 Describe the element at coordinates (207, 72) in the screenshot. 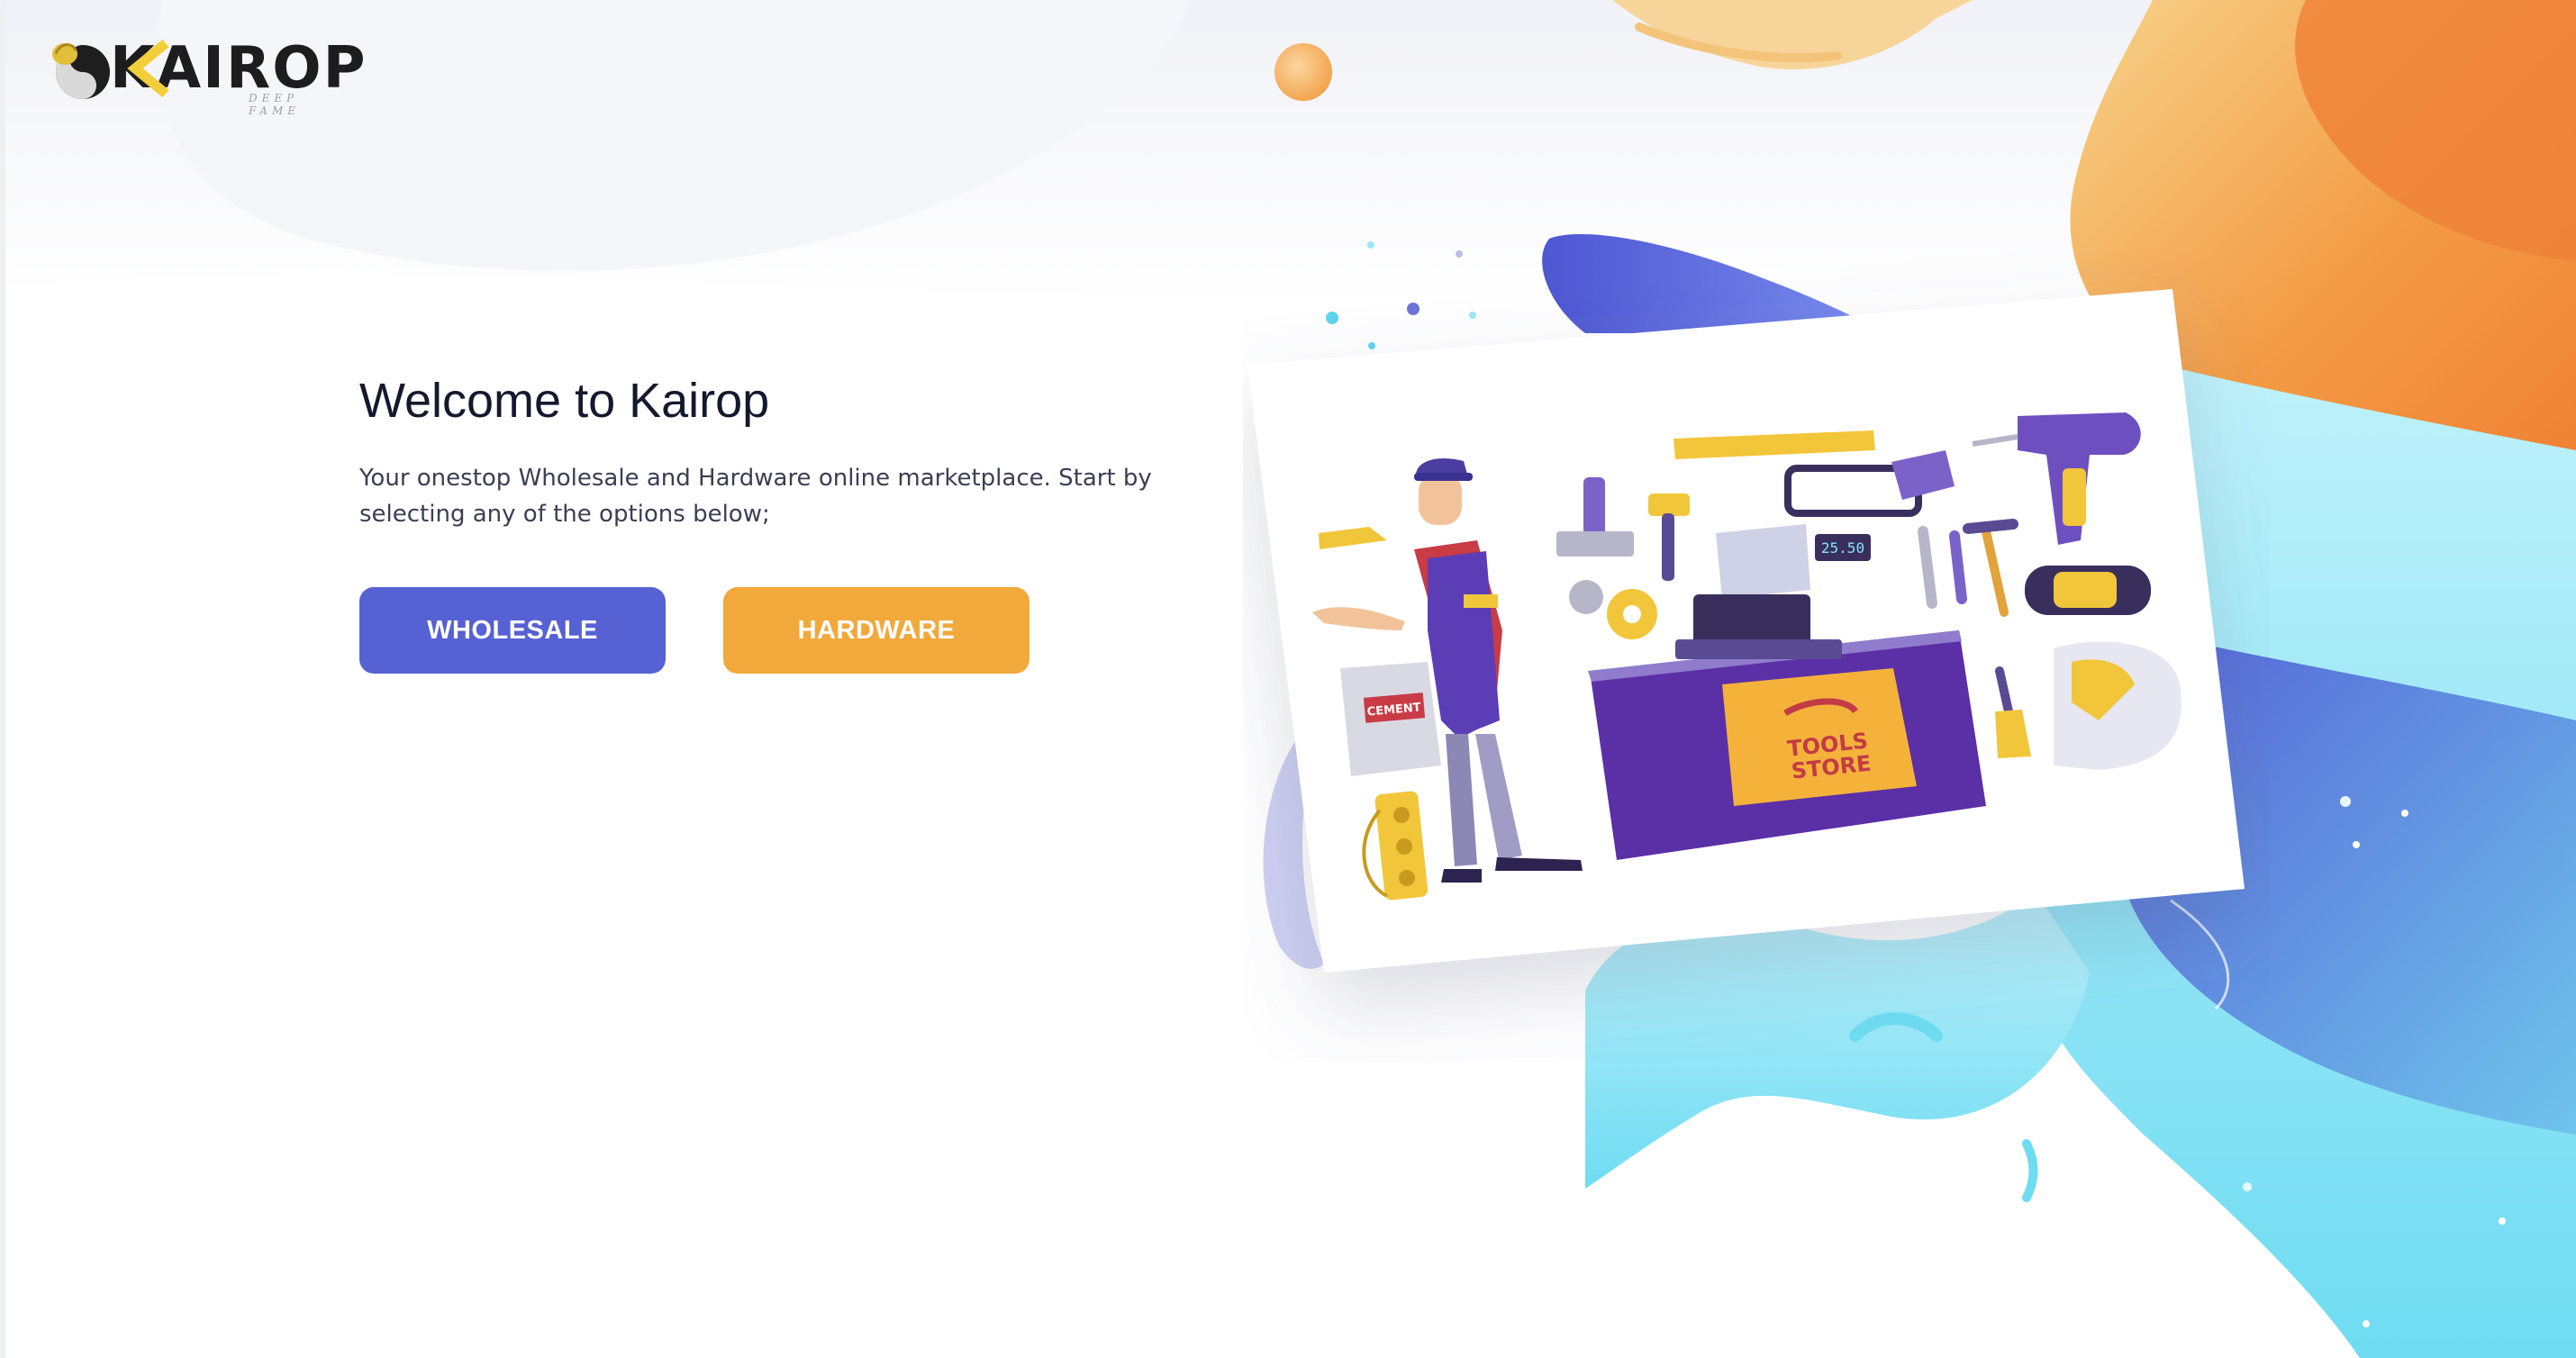

I see `brand-logo: KAIROP DEEP FAME` at that location.